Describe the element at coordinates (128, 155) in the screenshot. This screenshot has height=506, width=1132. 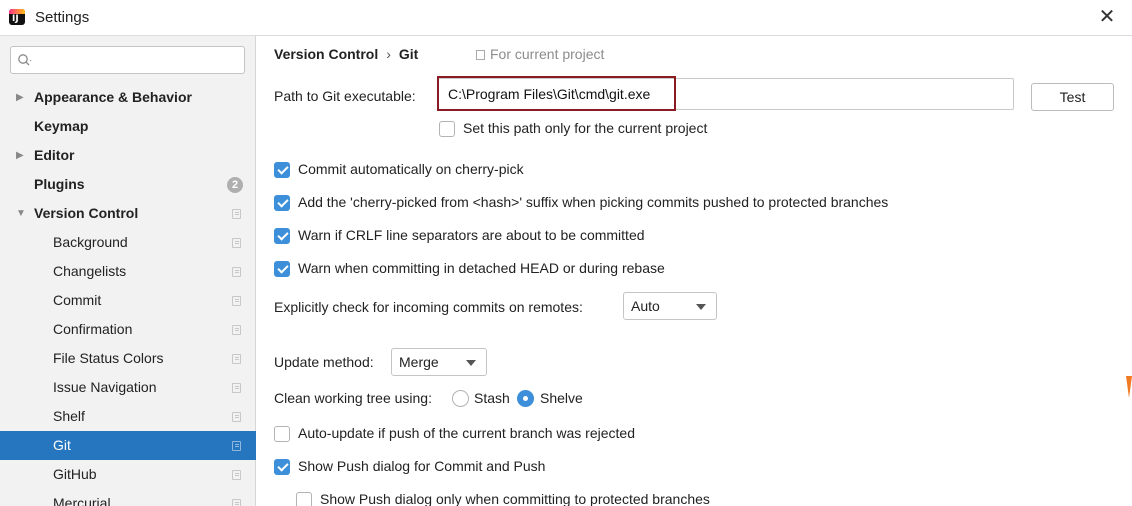
I see `sidebar-item-editor: ▶ Editor` at that location.